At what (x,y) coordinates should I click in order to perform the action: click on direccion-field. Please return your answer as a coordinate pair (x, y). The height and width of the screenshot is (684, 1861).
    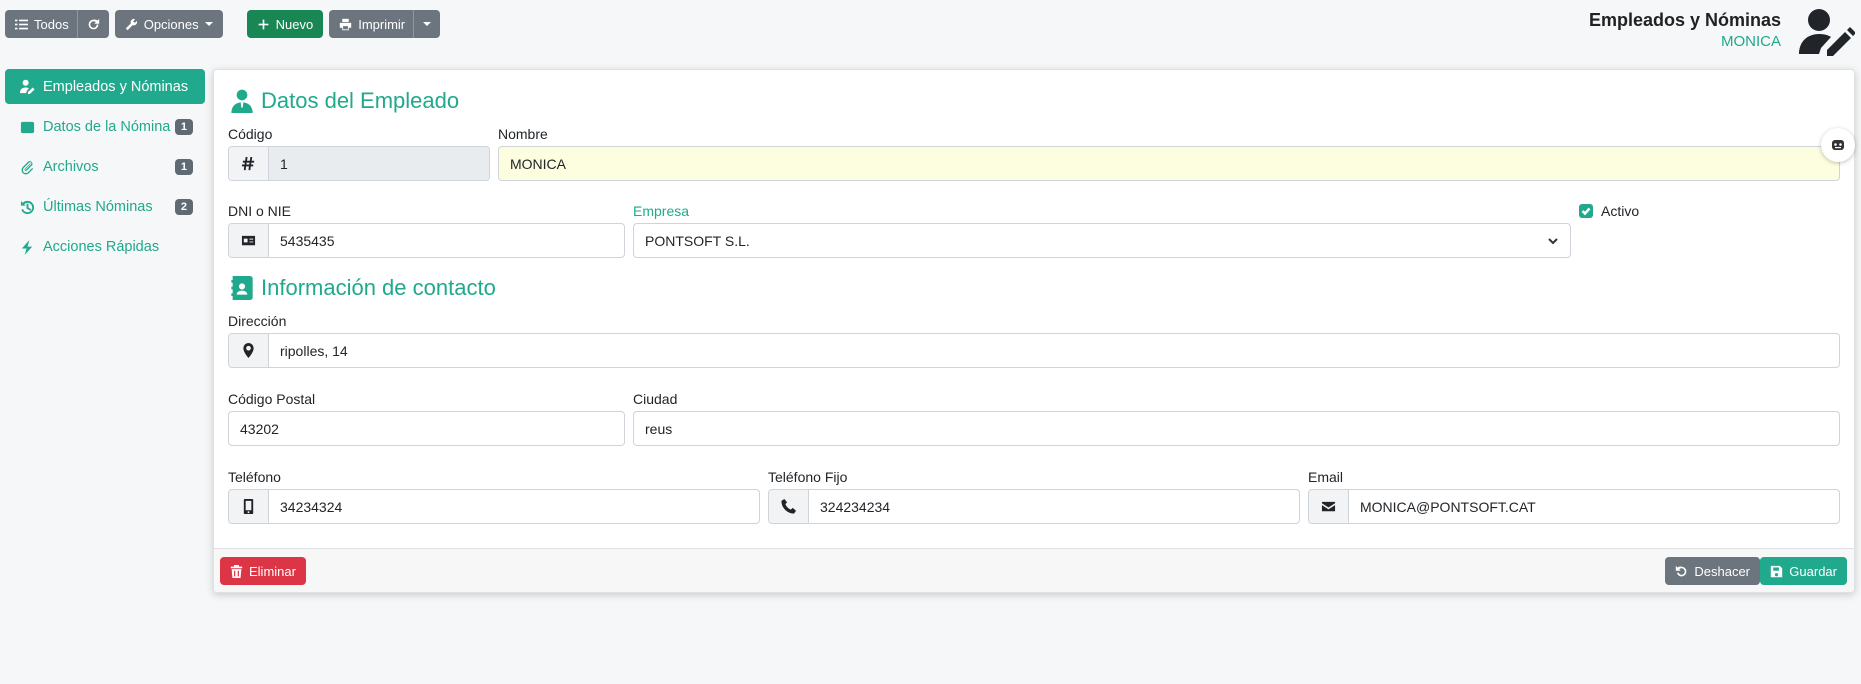
    Looking at the image, I should click on (1034, 350).